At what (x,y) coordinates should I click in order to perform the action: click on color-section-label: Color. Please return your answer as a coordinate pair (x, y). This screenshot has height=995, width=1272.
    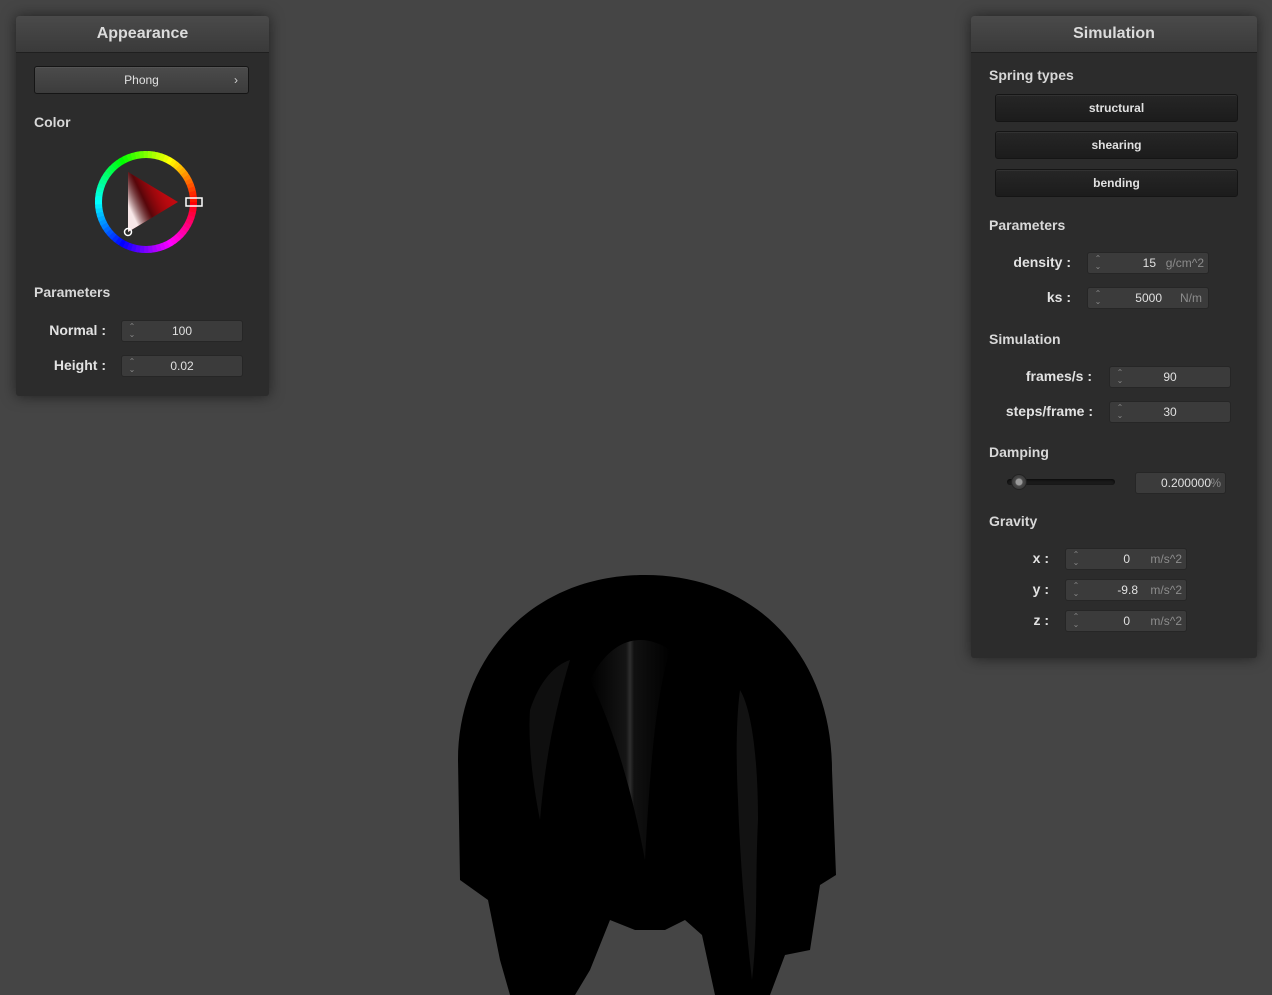
    Looking at the image, I should click on (52, 122).